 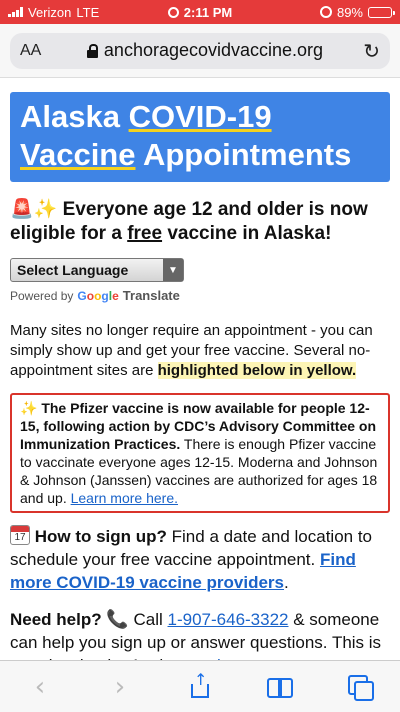 What do you see at coordinates (247, 233) in the screenshot?
I see `announce-text-end: vaccine in Alaska!` at bounding box center [247, 233].